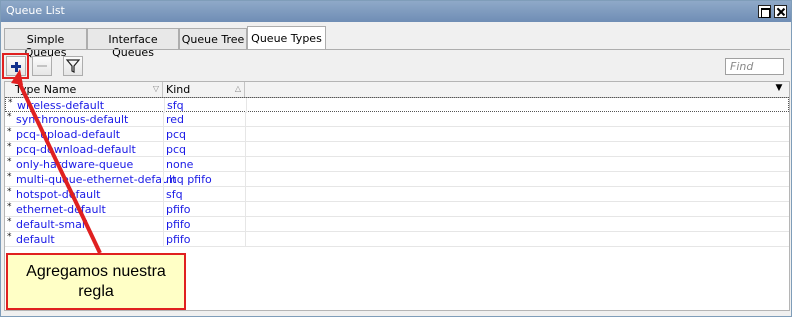  Describe the element at coordinates (175, 119) in the screenshot. I see `kind-cell: red` at that location.